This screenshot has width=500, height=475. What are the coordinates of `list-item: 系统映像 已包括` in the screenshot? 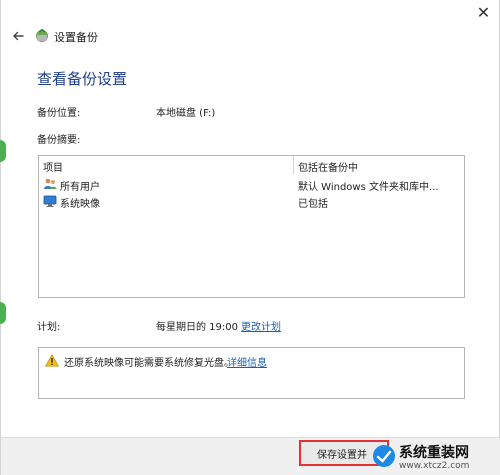 It's located at (251, 201).